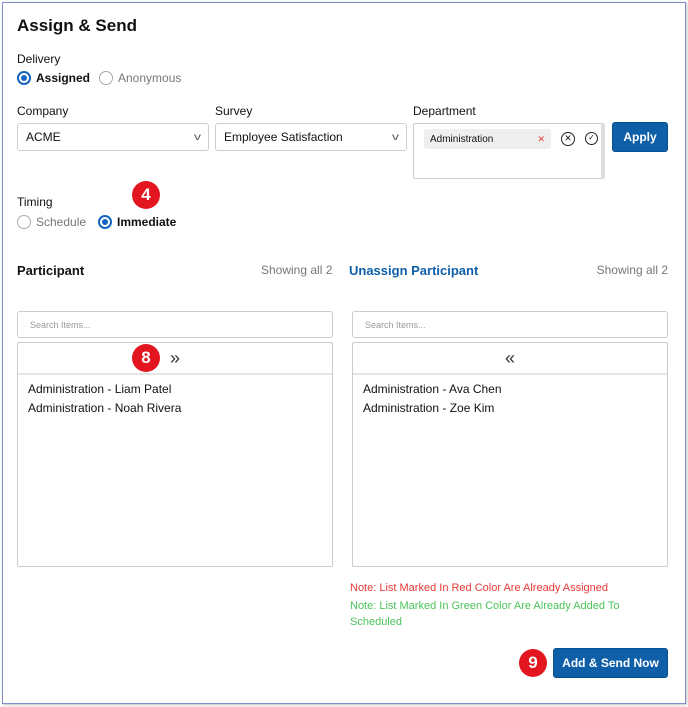 The image size is (688, 707). Describe the element at coordinates (61, 222) in the screenshot. I see `radio-label: Schedule` at that location.